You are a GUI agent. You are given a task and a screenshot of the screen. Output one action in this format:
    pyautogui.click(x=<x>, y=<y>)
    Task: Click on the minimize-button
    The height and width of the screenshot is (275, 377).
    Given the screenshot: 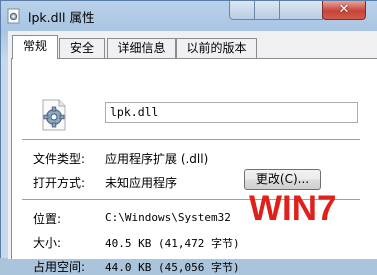 What is the action you would take?
    pyautogui.click(x=242, y=10)
    